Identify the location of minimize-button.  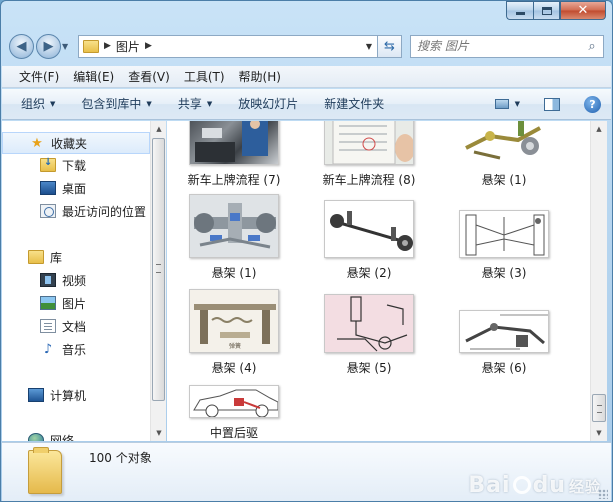
(519, 10).